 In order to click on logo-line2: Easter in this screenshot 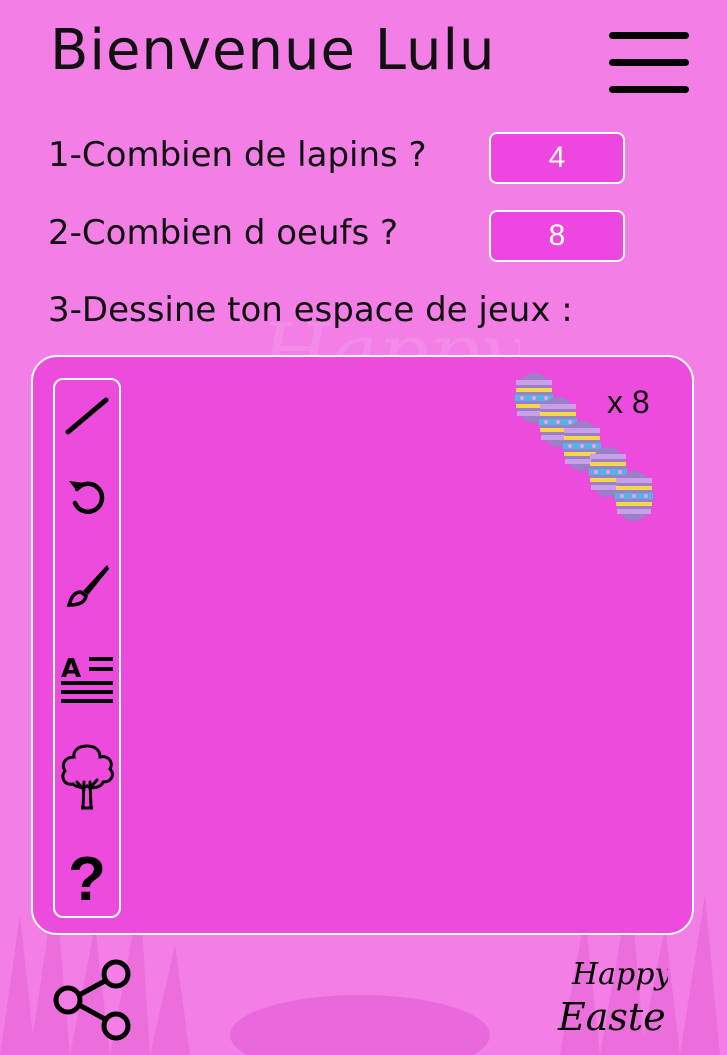, I will do `click(612, 1017)`.